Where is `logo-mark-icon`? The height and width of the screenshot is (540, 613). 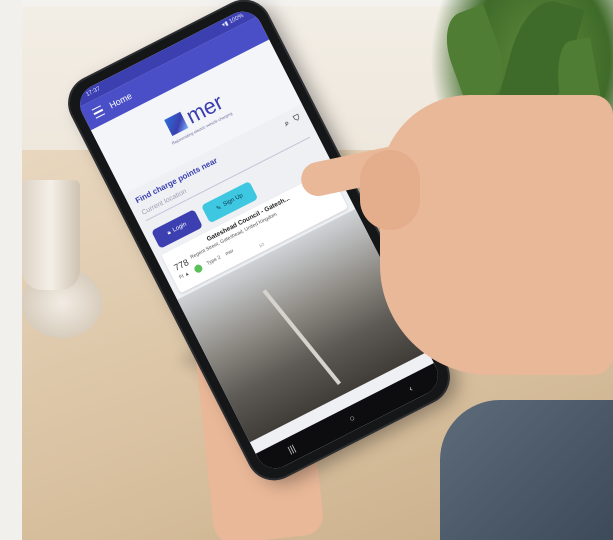
logo-mark-icon is located at coordinates (176, 123).